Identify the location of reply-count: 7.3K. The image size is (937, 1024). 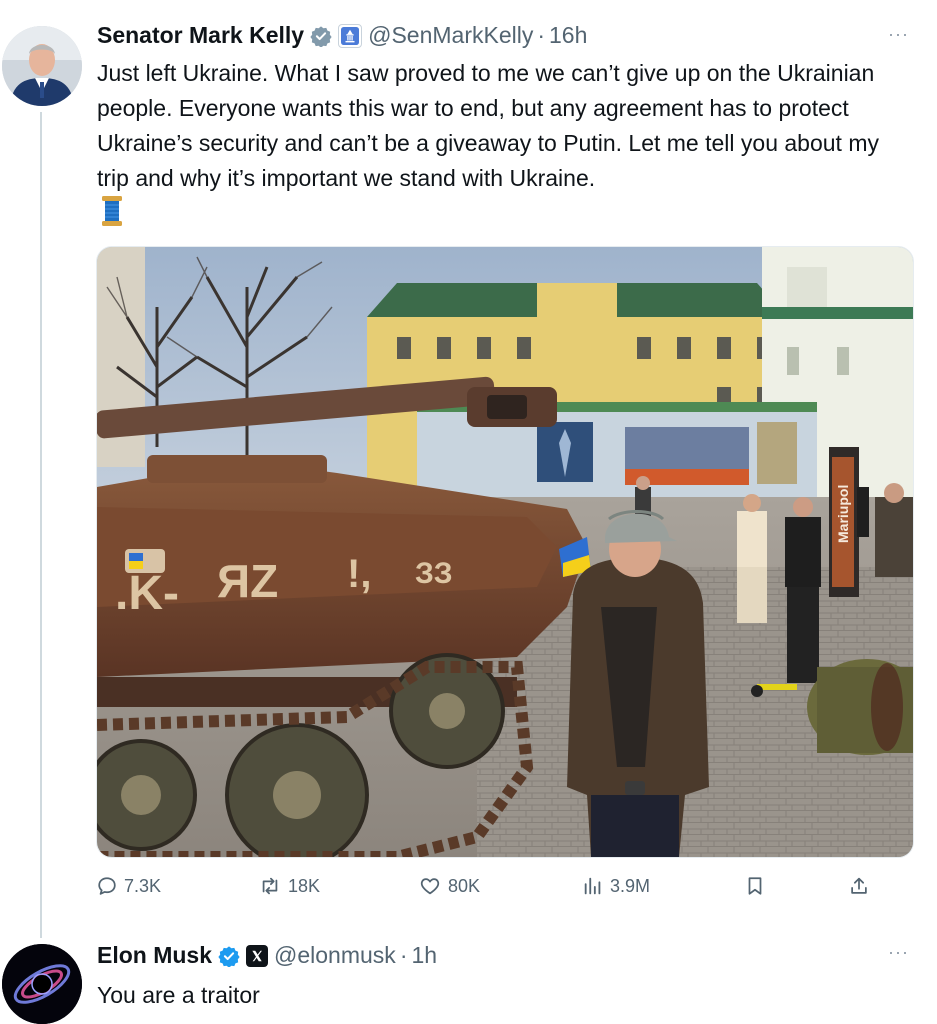
(143, 885).